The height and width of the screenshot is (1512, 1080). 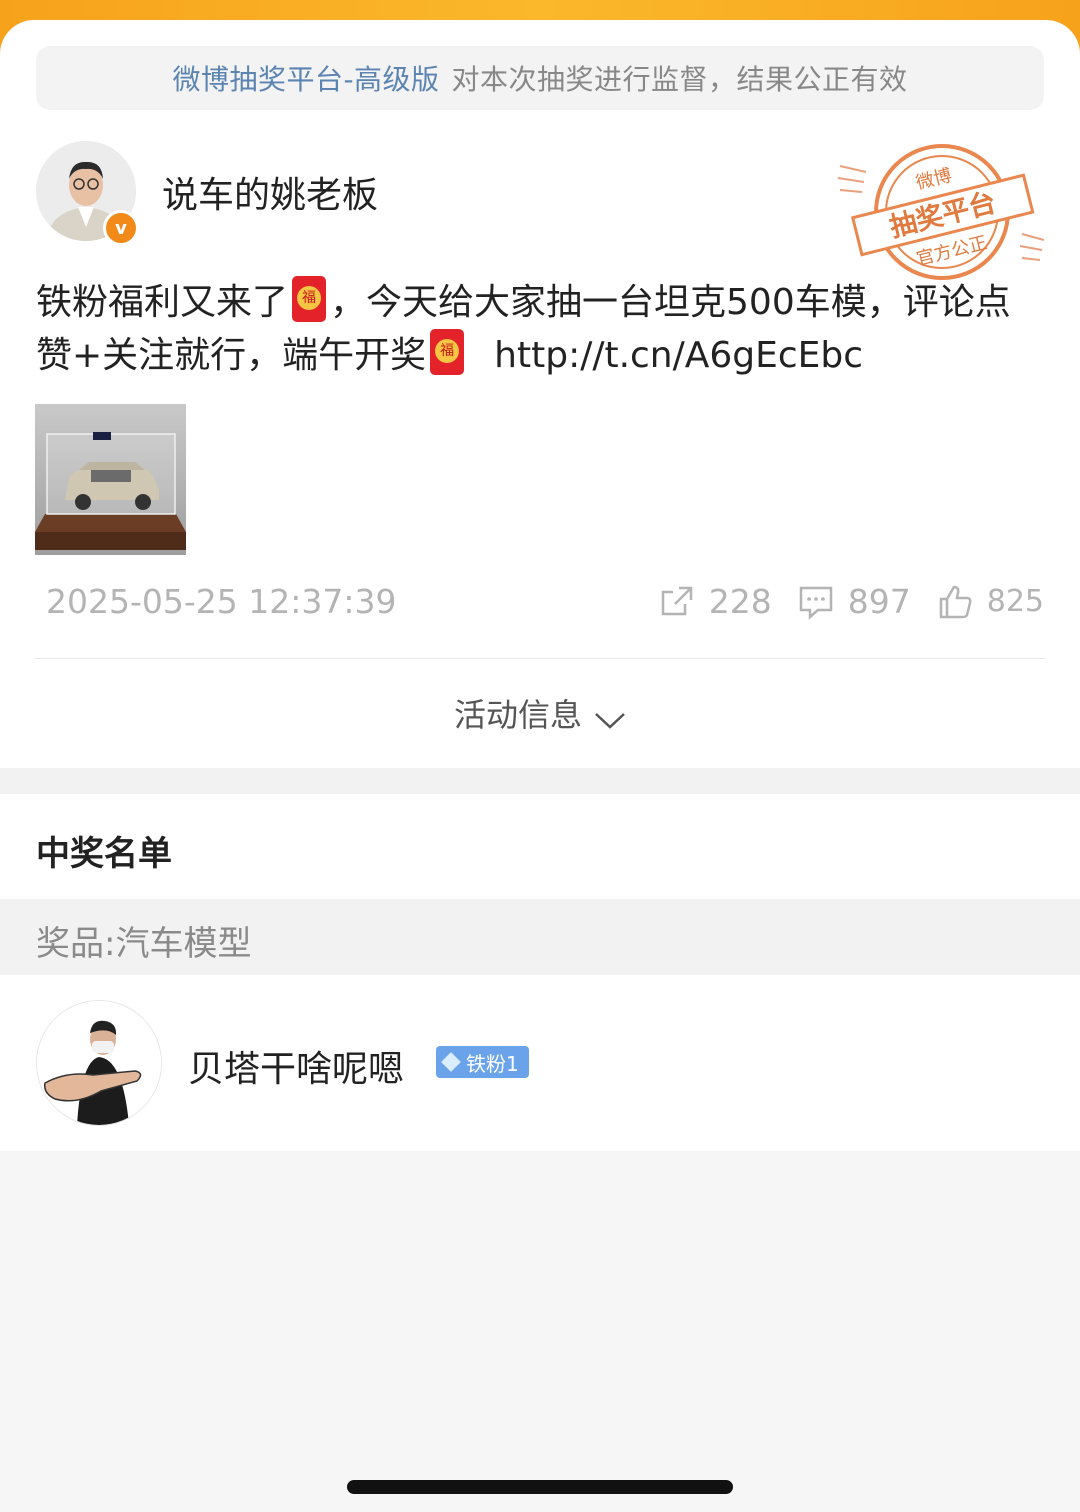 What do you see at coordinates (816, 602) in the screenshot?
I see `comment-icon` at bounding box center [816, 602].